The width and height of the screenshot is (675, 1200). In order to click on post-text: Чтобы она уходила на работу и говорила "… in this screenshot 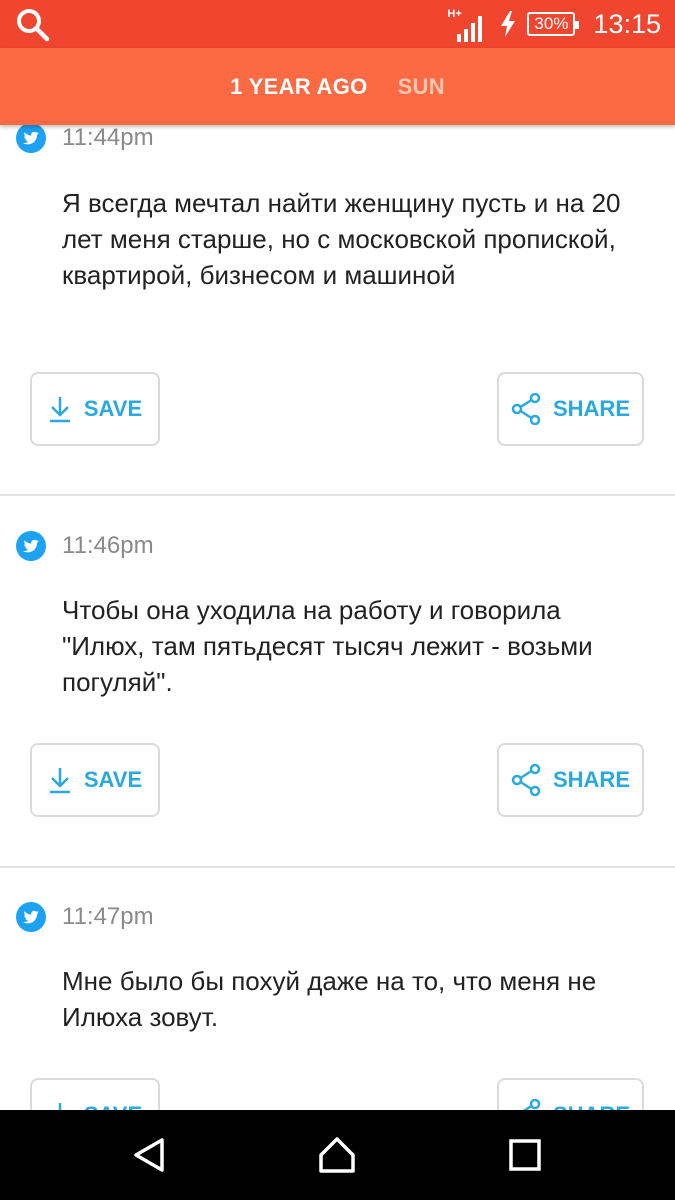, I will do `click(327, 646)`.